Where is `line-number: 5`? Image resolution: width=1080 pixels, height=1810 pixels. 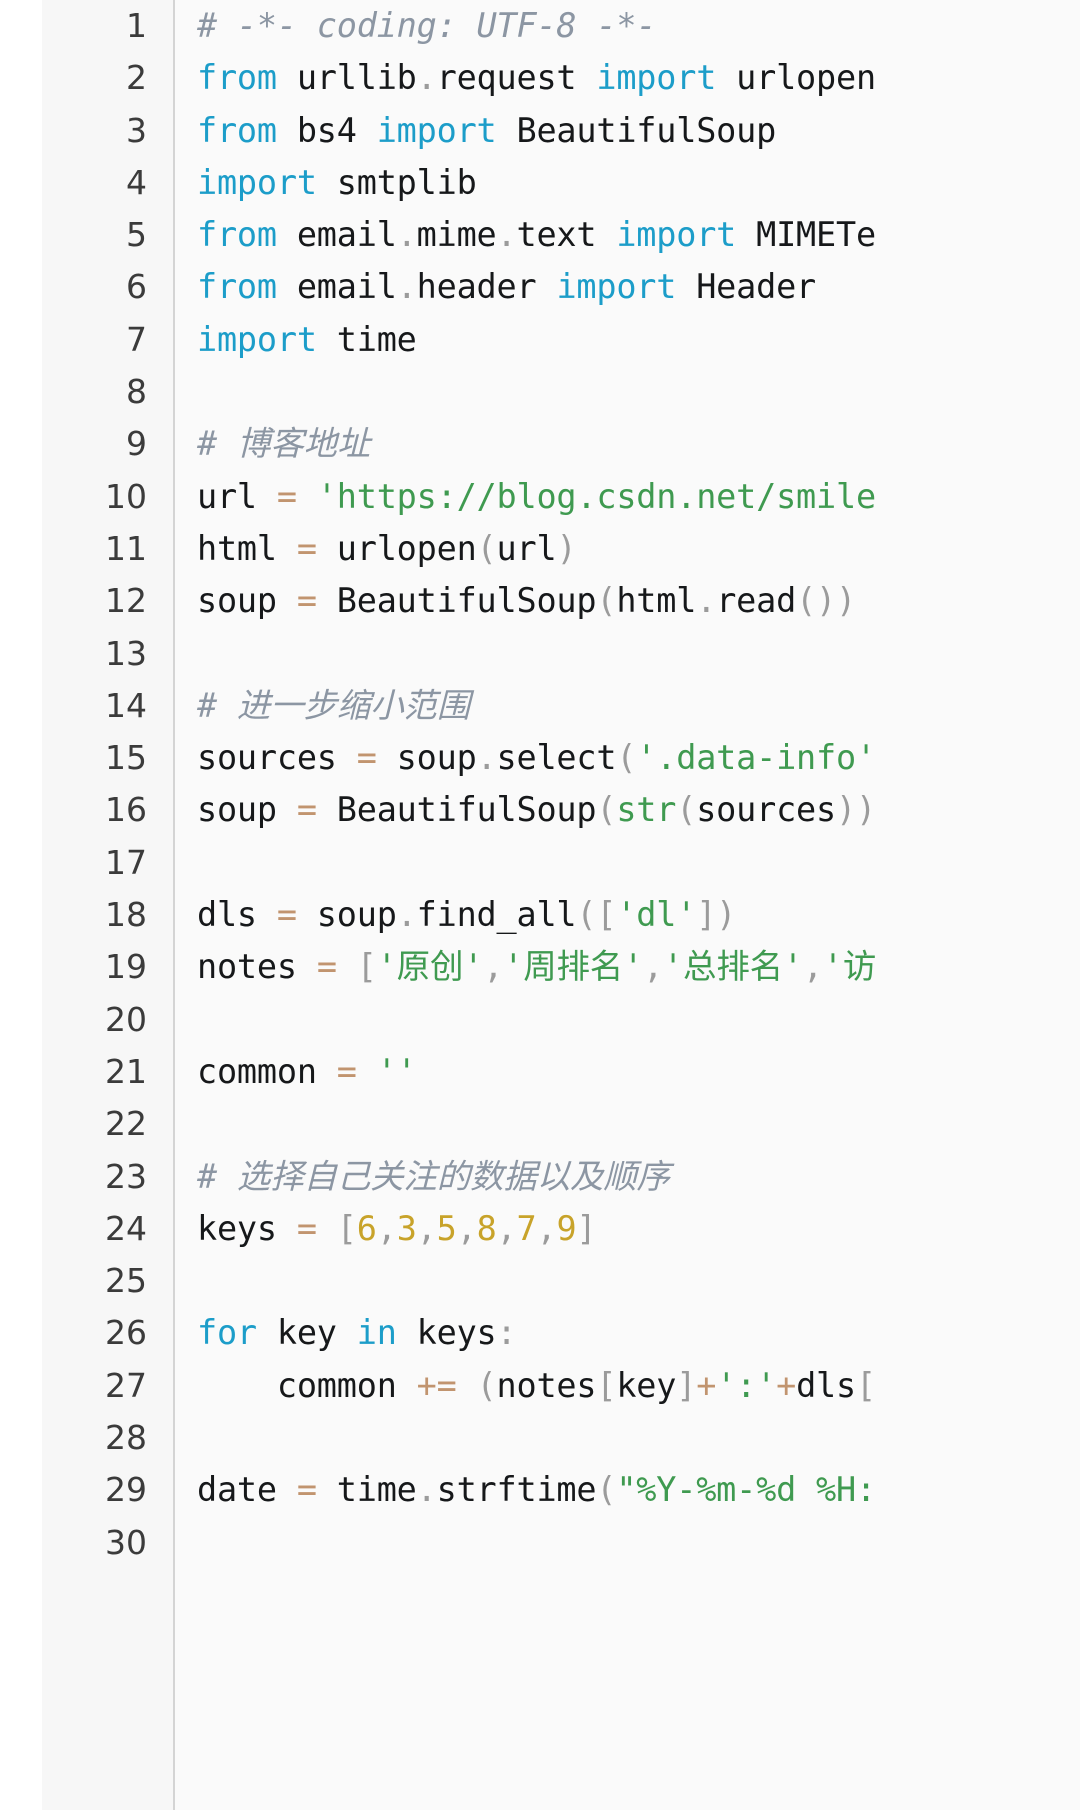
line-number: 5 is located at coordinates (108, 235).